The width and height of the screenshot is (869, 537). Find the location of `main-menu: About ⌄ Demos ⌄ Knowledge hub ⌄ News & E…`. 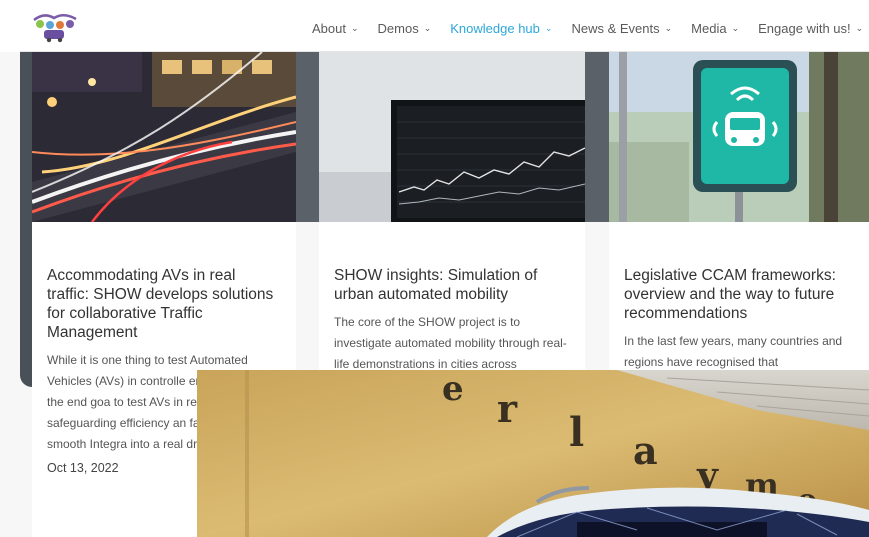

main-menu: About ⌄ Demos ⌄ Knowledge hub ⌄ News & E… is located at coordinates (590, 28).